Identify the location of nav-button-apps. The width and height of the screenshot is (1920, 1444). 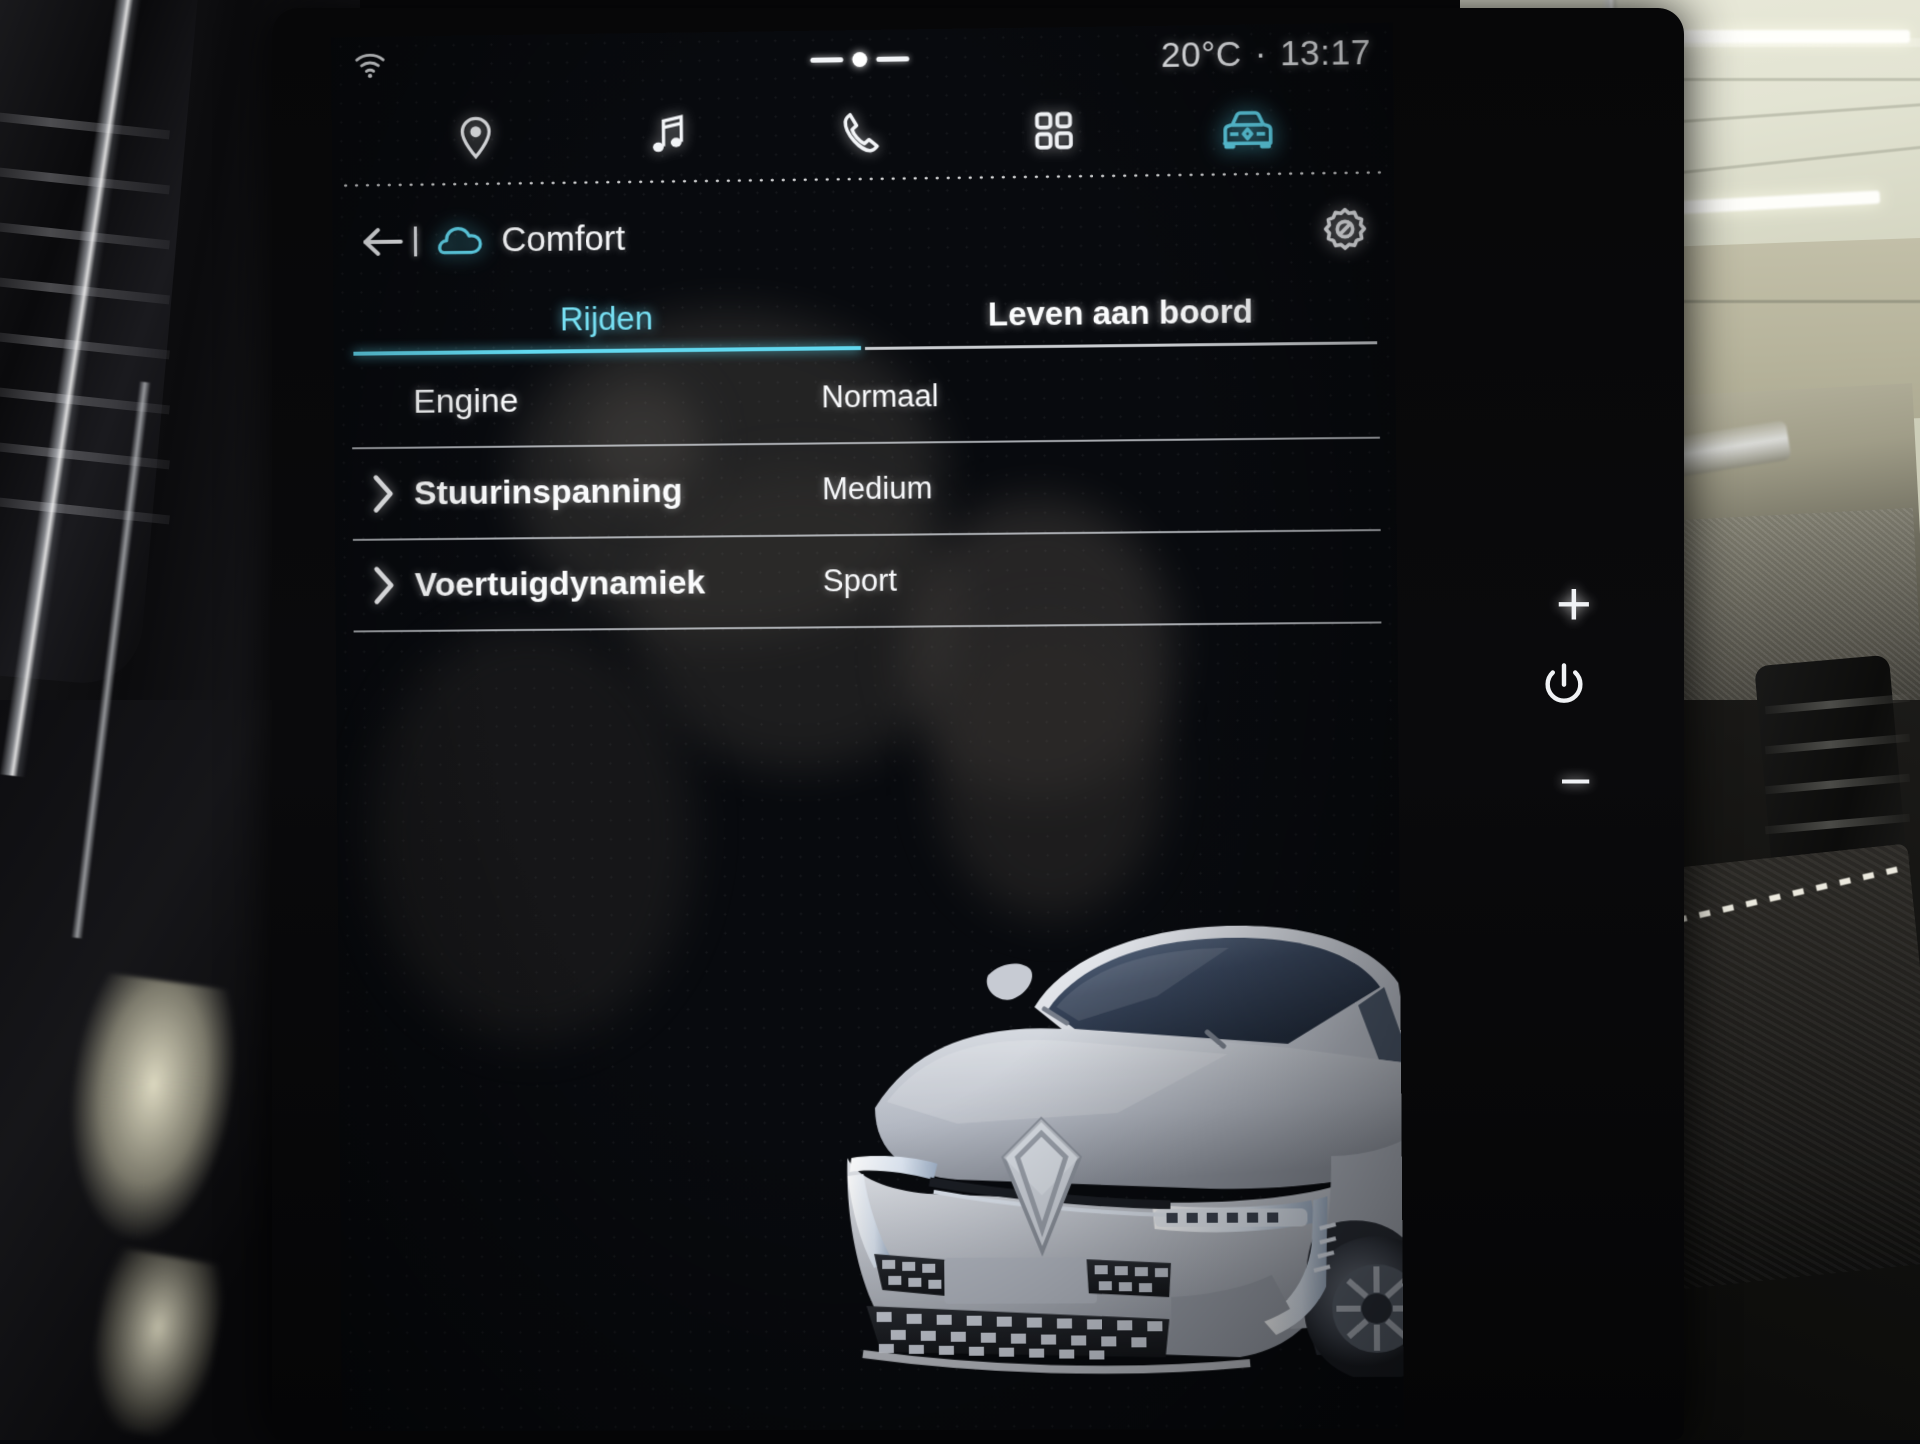
(1053, 130).